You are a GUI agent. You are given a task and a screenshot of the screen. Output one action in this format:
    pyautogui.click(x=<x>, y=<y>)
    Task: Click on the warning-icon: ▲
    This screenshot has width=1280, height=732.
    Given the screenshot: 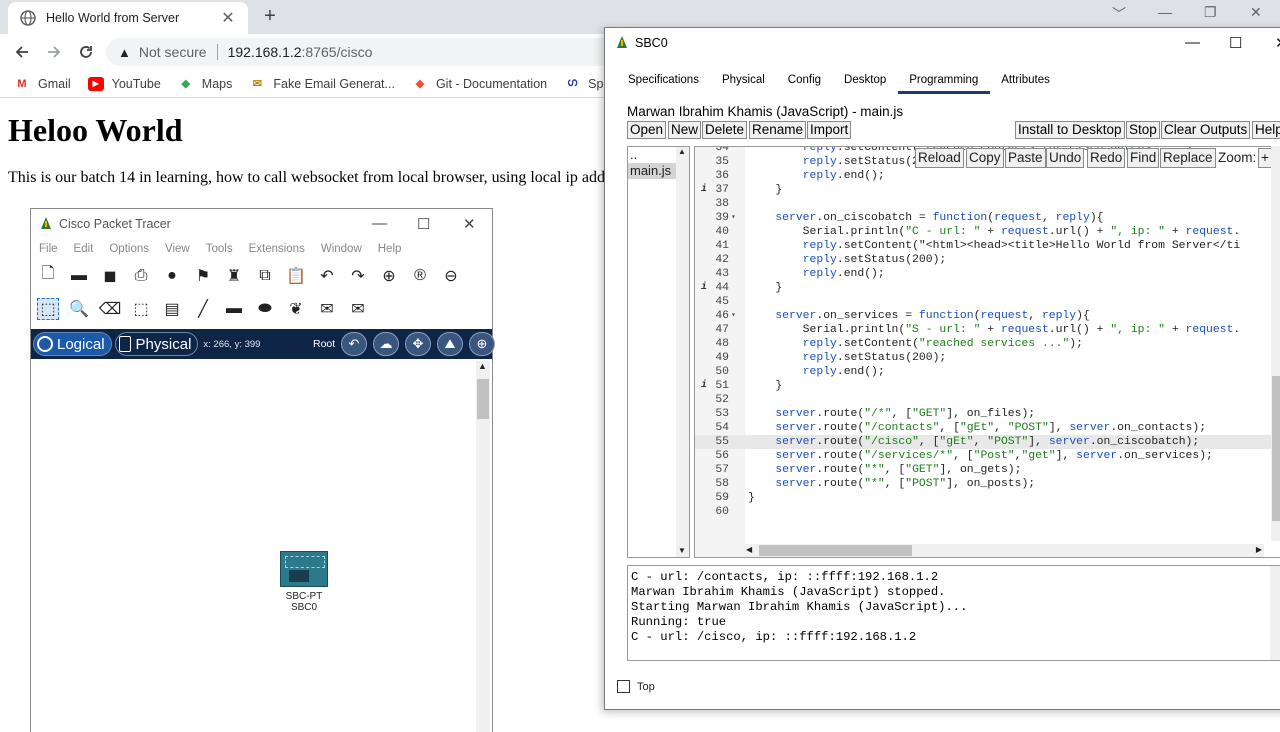 What is the action you would take?
    pyautogui.click(x=124, y=52)
    